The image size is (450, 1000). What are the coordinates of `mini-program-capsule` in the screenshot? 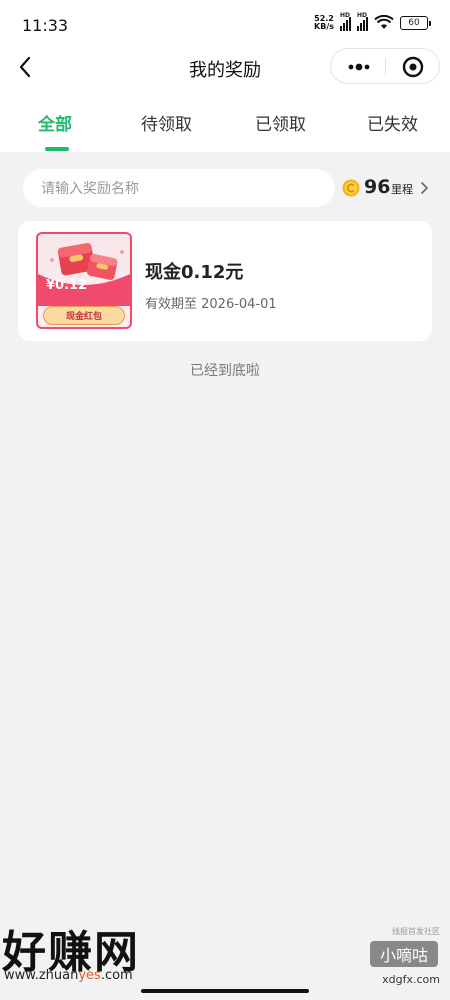 It's located at (385, 66).